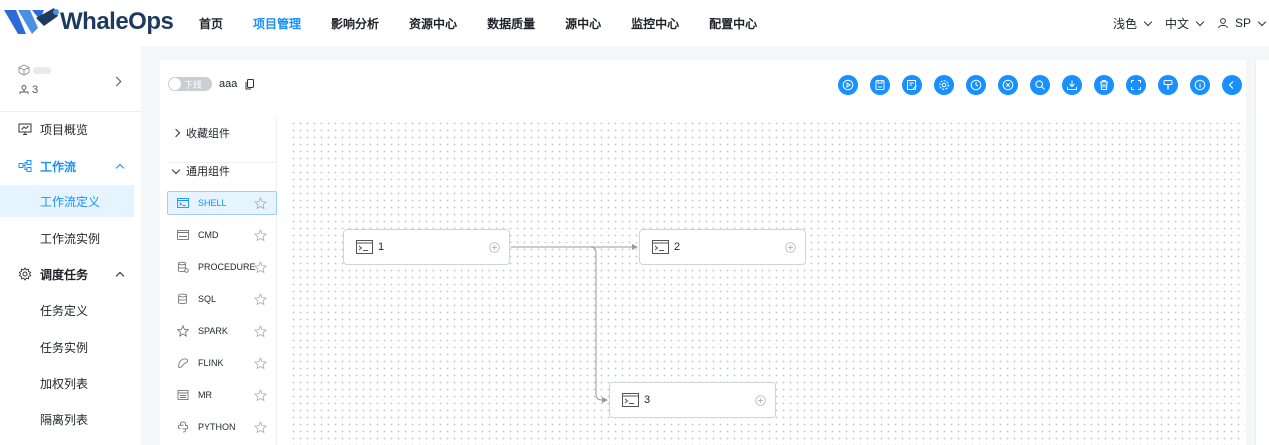 The height and width of the screenshot is (445, 1269). Describe the element at coordinates (183, 331) in the screenshot. I see `spark-icon` at that location.